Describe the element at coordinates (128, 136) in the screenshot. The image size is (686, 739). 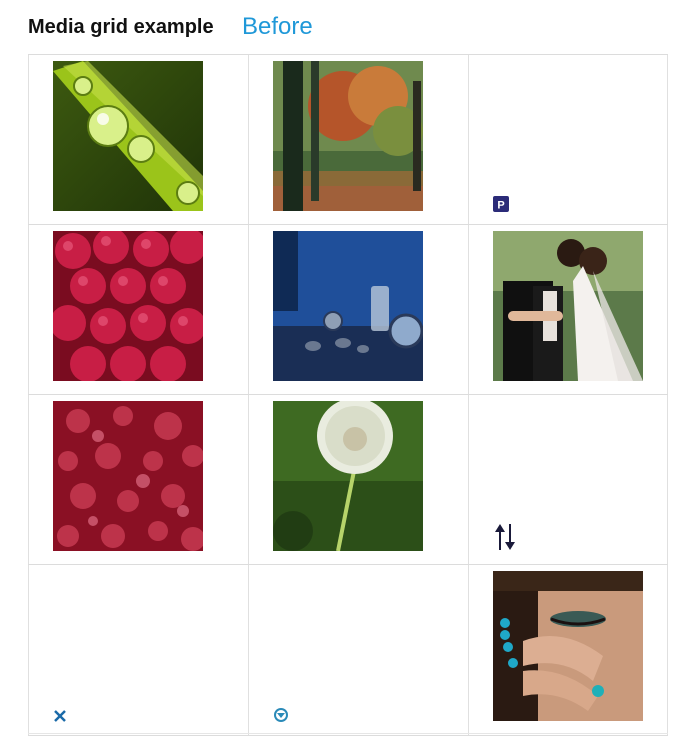
I see `water-drops-leaf-image` at that location.